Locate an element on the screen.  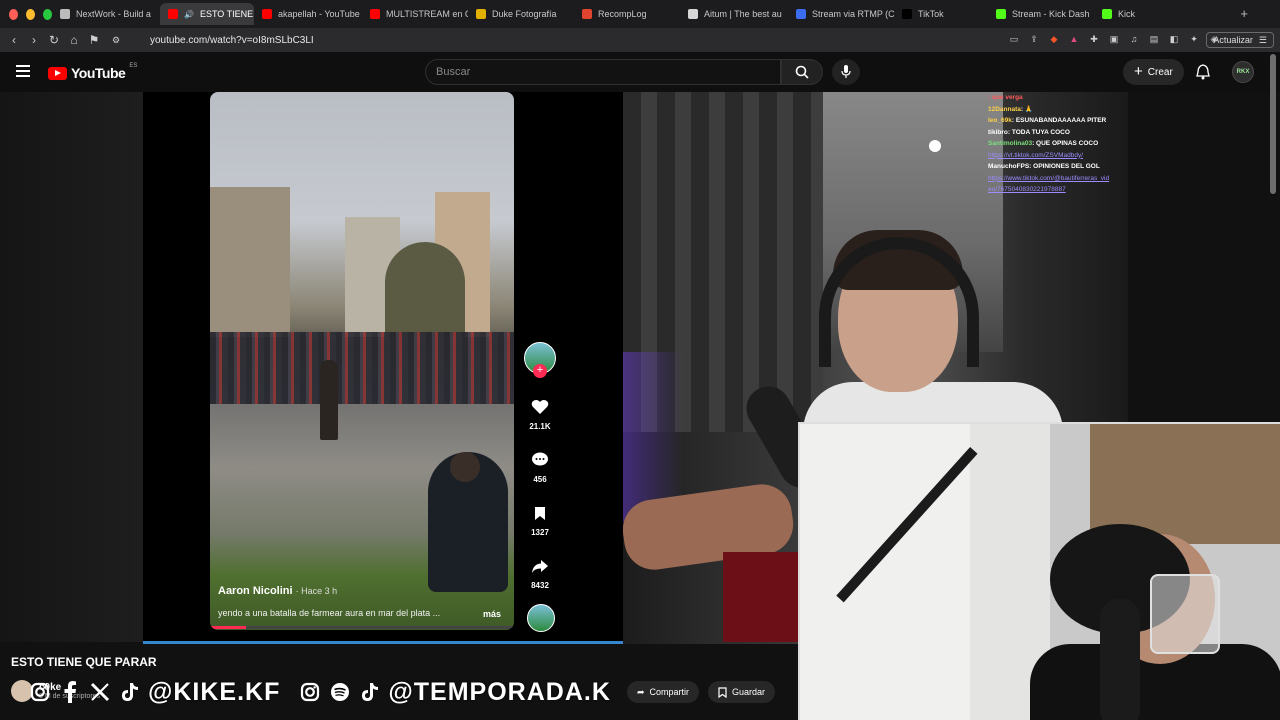
youtube-wordmark: YouTube is located at coordinates (98, 73).